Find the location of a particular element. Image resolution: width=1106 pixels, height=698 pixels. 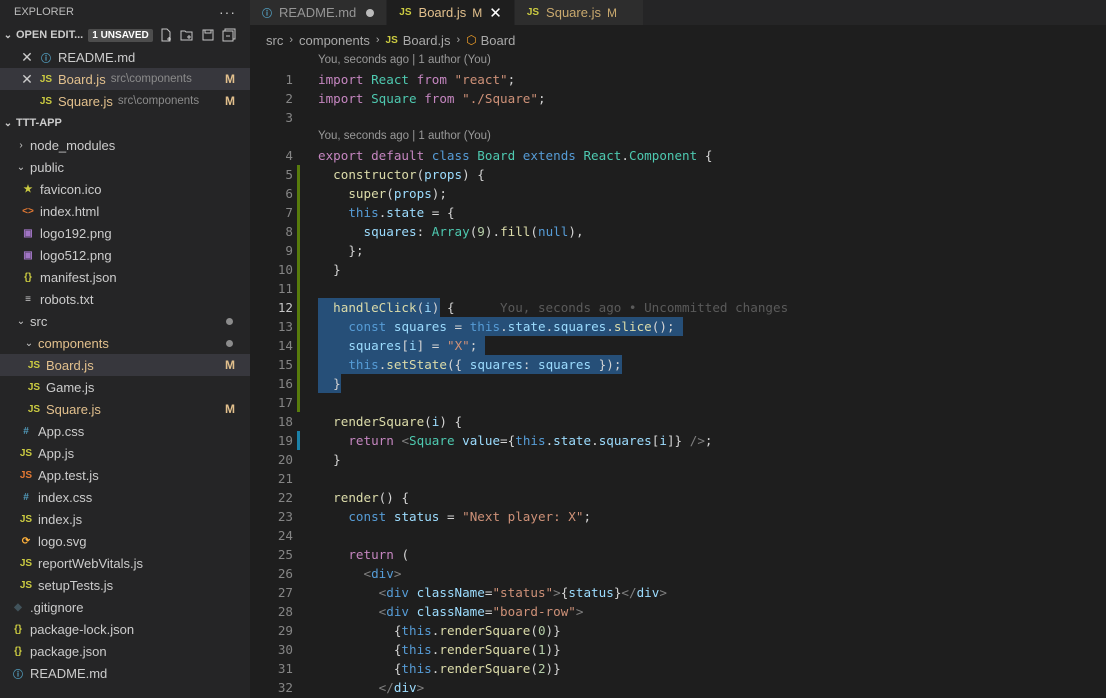

code-line: 25 return ( is located at coordinates (678, 554).